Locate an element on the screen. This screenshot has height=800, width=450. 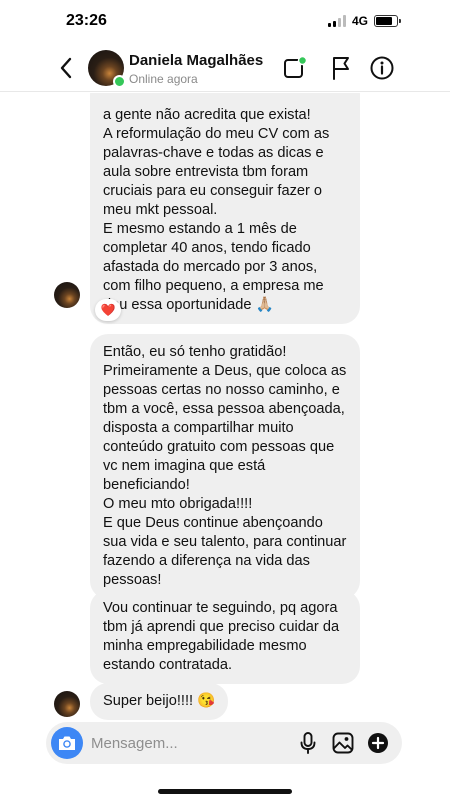
message-input is located at coordinates (191, 743).